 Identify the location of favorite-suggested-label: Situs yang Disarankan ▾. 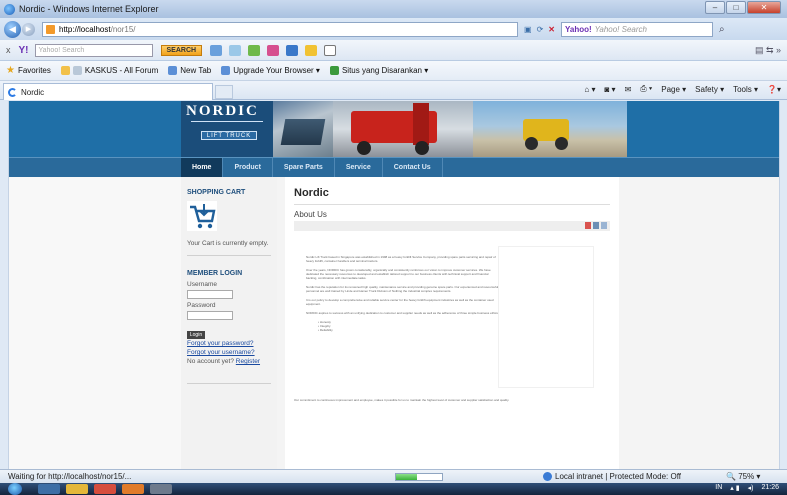
(385, 70).